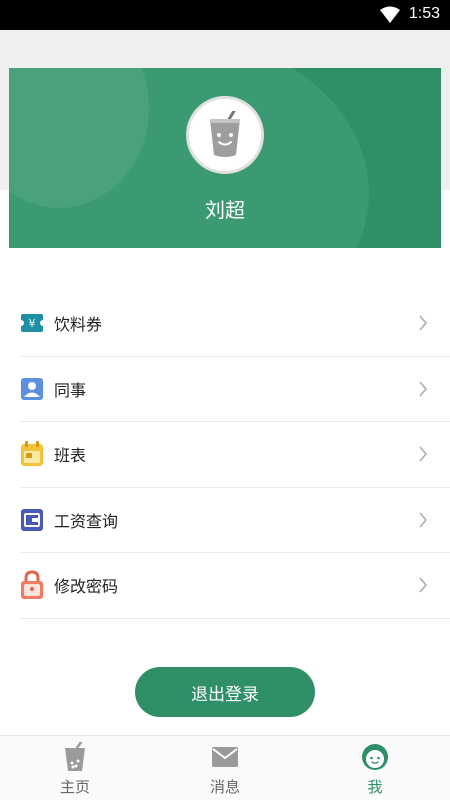 The width and height of the screenshot is (450, 800). Describe the element at coordinates (235, 324) in the screenshot. I see `menu-item-voucher: ¥ 饮料券` at that location.